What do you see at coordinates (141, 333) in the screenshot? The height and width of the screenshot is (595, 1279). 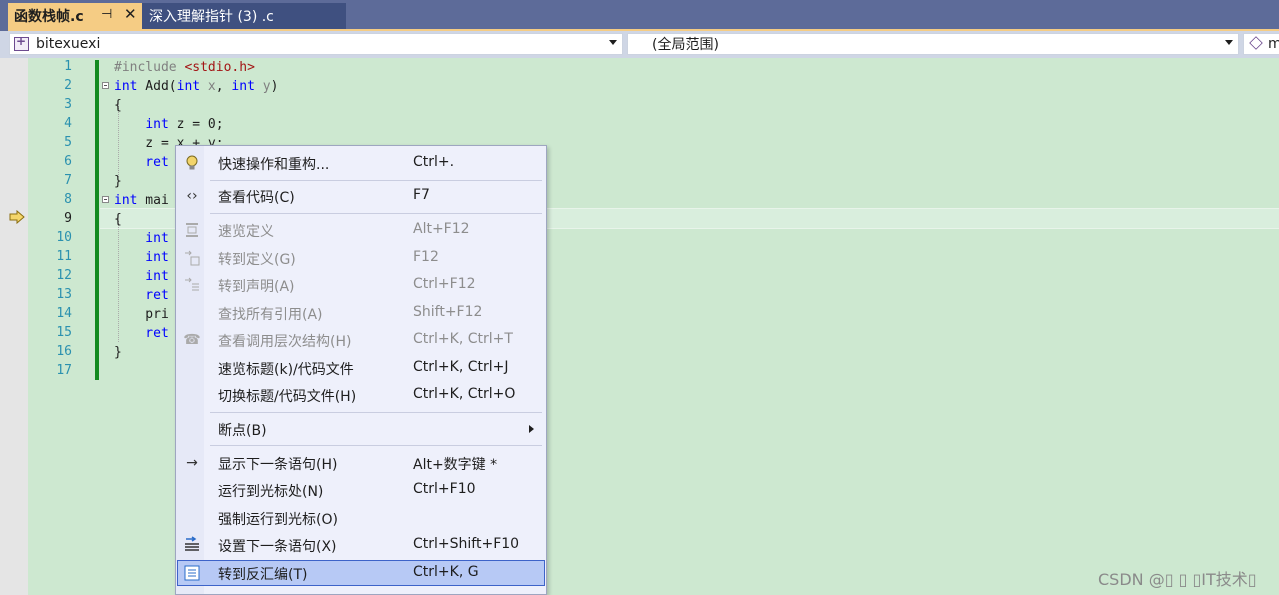 I see `code-text: ret` at bounding box center [141, 333].